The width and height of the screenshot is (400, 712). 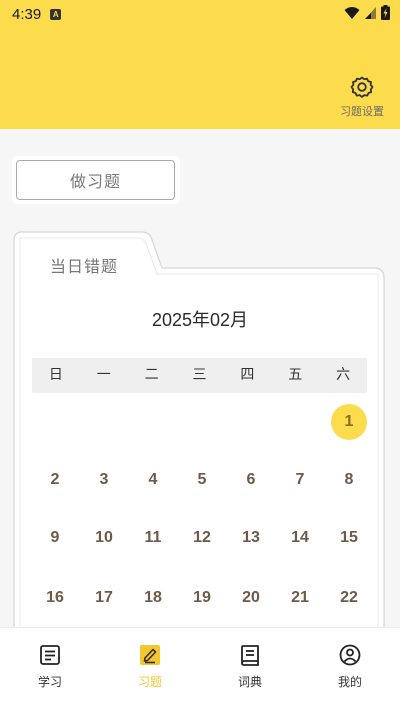 I want to click on nav-label: 词典, so click(x=249, y=682).